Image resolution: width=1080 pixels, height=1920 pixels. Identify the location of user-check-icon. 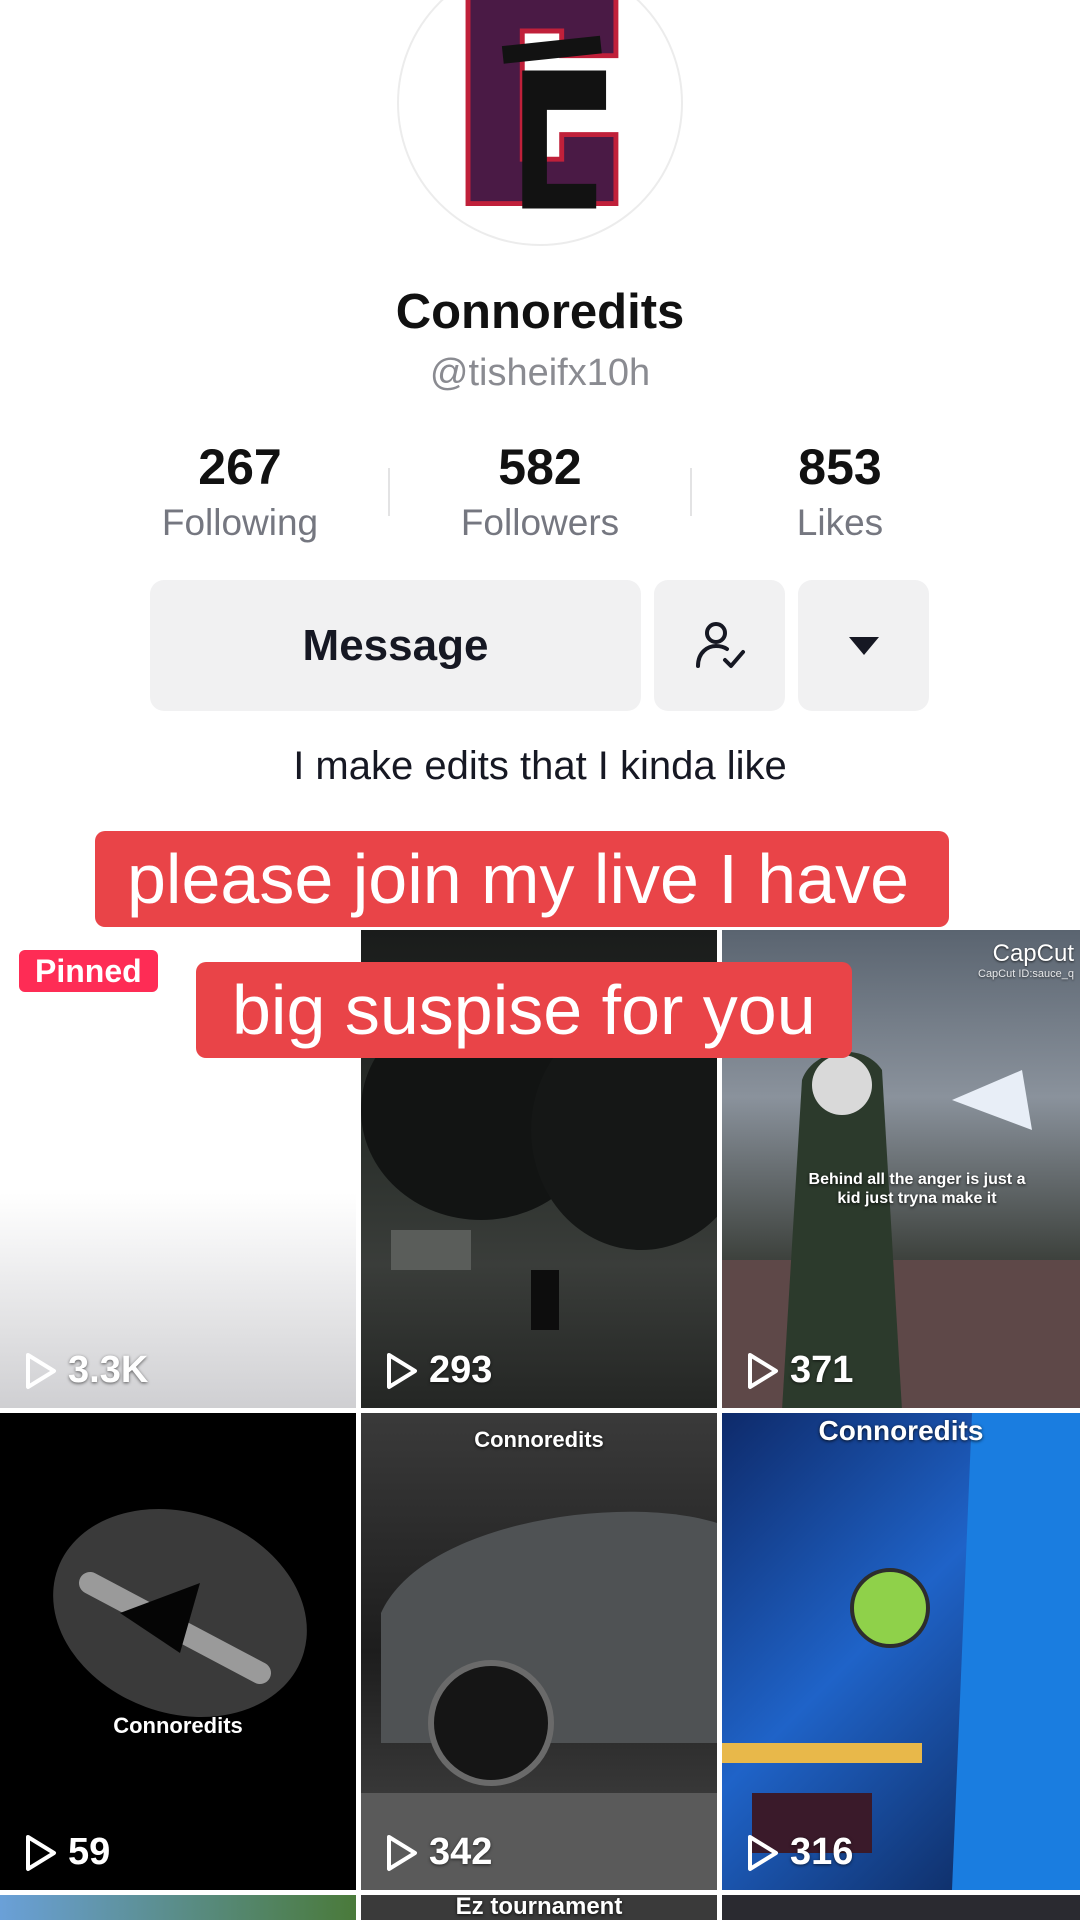
(720, 644).